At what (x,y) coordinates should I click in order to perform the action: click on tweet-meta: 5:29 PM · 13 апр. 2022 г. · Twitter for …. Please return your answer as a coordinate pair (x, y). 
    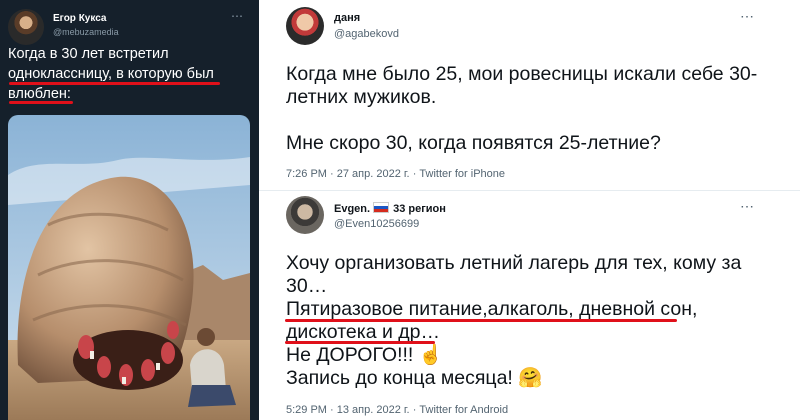
    Looking at the image, I should click on (397, 410).